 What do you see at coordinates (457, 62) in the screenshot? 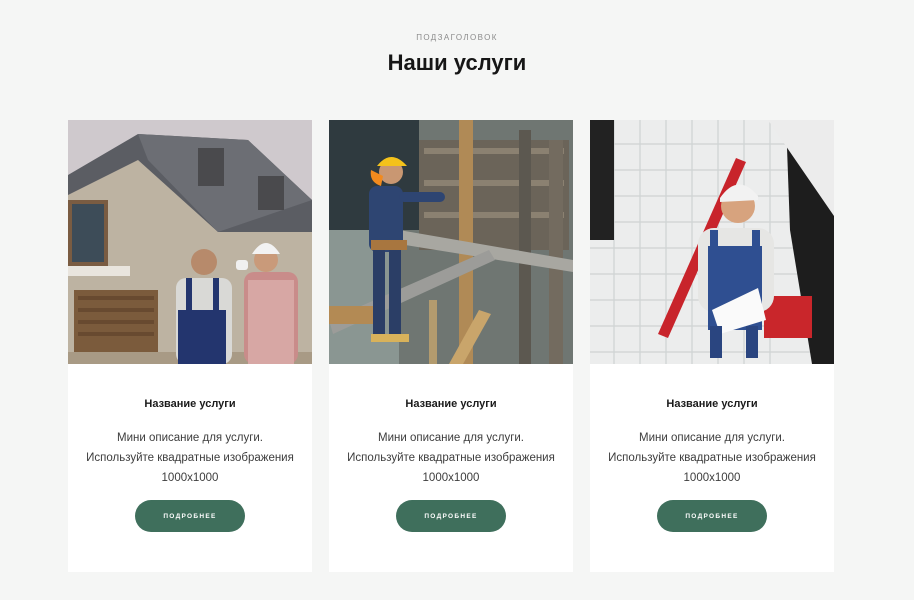
I see `section-title: Наши услуги` at bounding box center [457, 62].